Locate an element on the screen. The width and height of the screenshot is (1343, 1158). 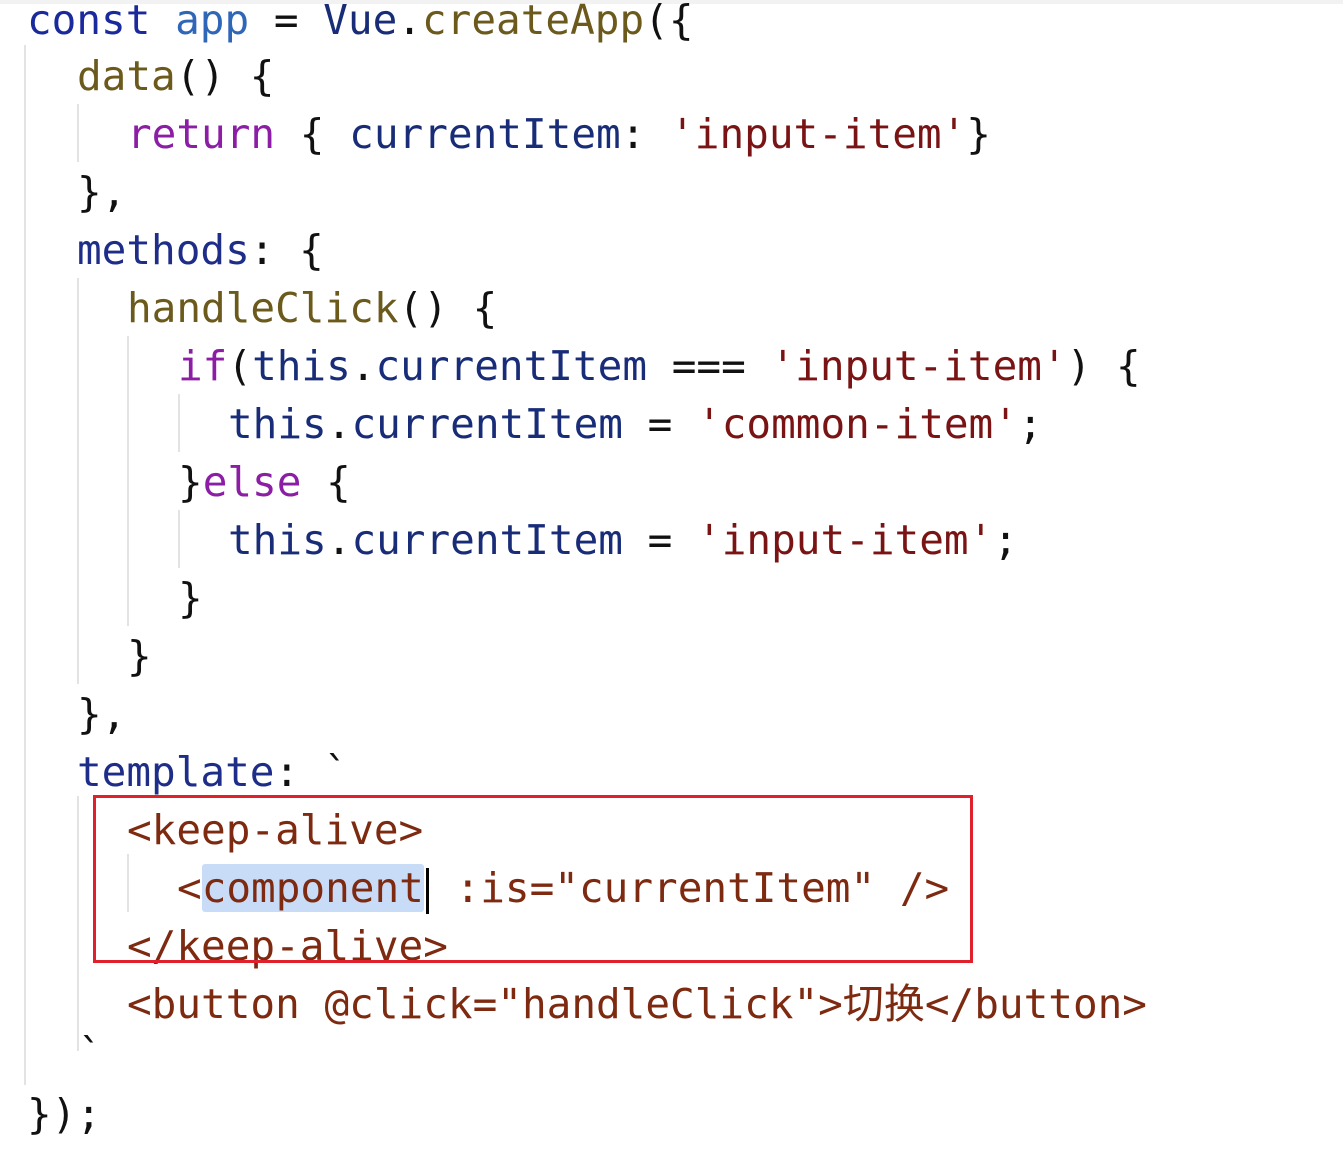
code-line-8: this.currentItem = 'common-item'; is located at coordinates (635, 424).